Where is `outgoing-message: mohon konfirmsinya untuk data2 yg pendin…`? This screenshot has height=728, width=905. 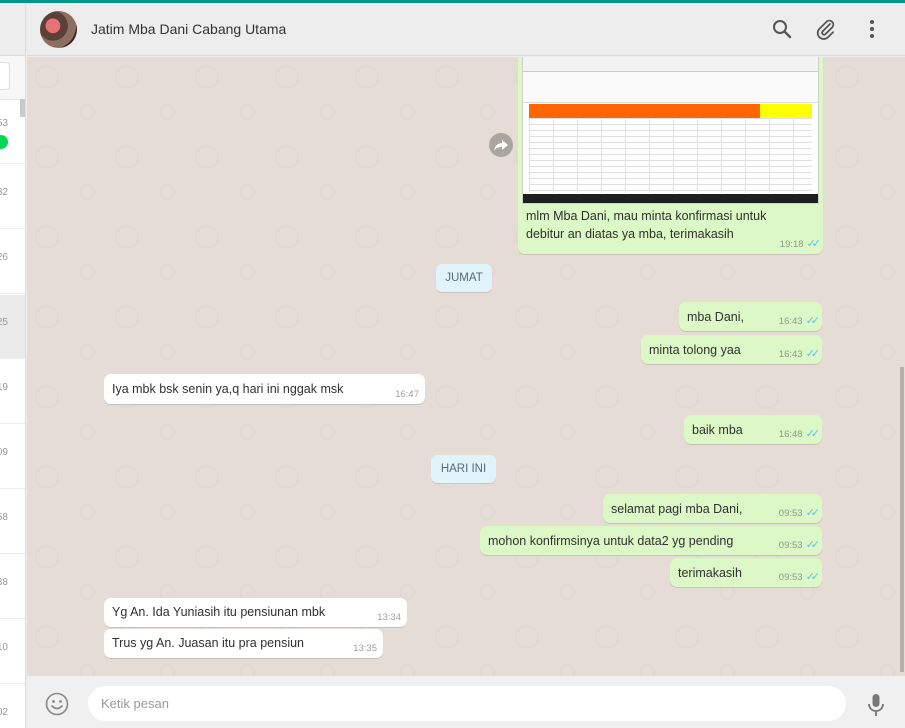
outgoing-message: mohon konfirmsinya untuk data2 yg pendin… is located at coordinates (651, 540).